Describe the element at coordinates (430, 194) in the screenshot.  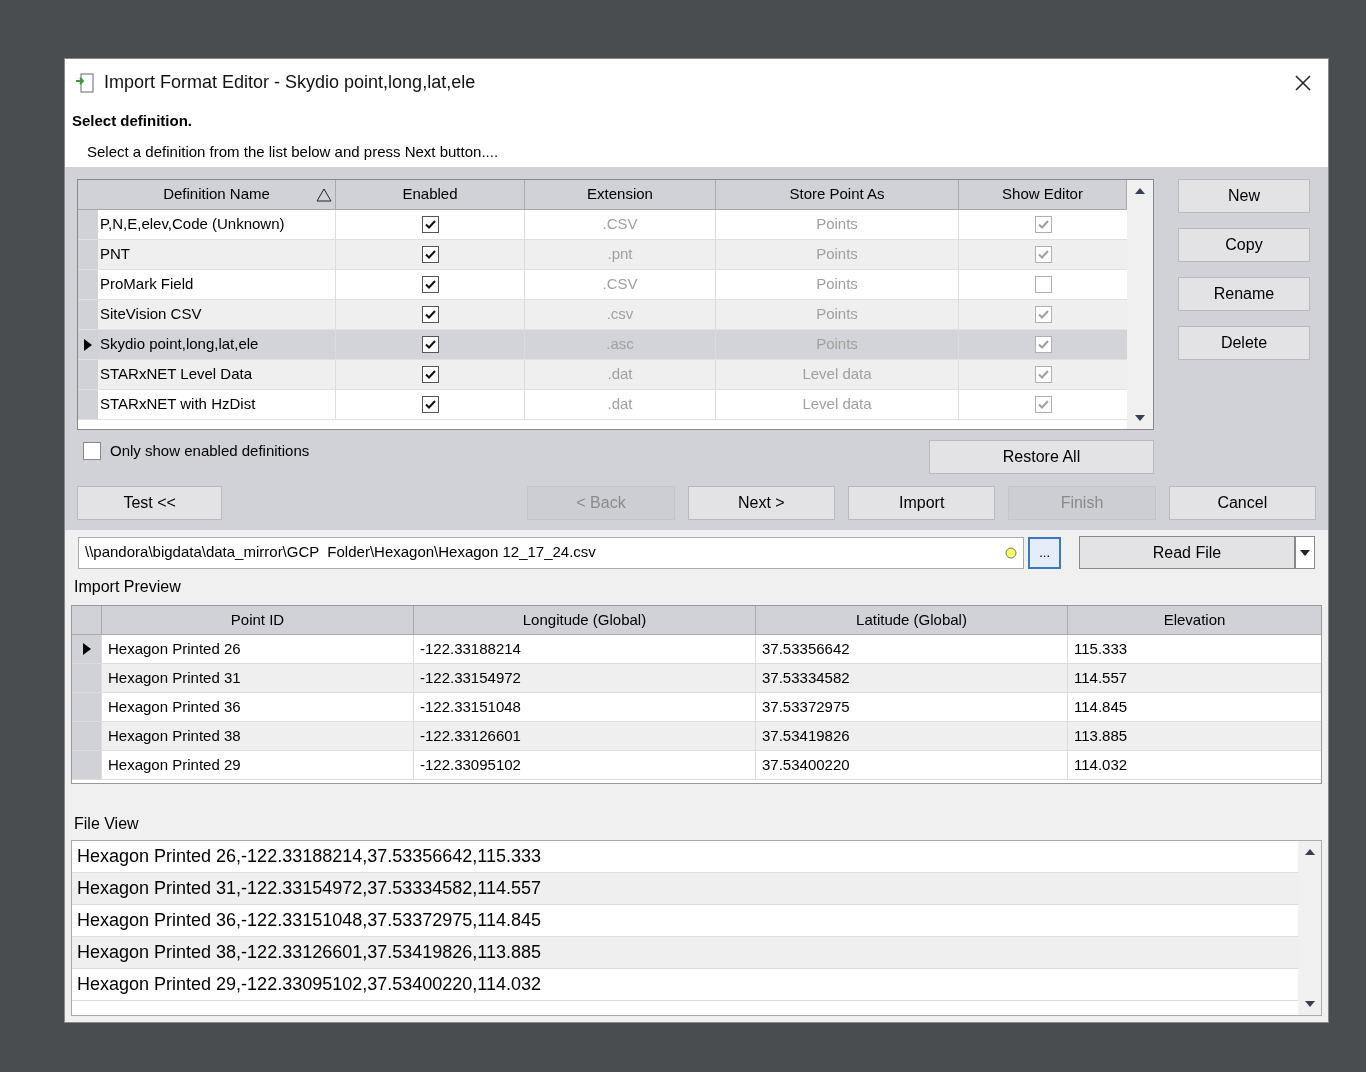
I see `column-header: Enabled` at that location.